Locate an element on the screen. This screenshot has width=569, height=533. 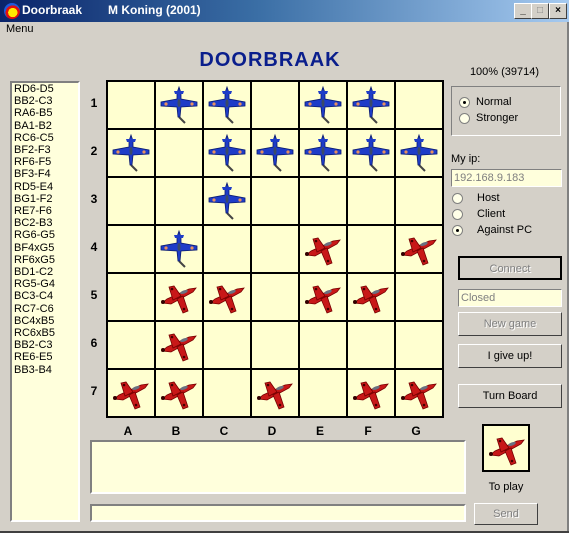
row-label: 6 is located at coordinates (94, 343).